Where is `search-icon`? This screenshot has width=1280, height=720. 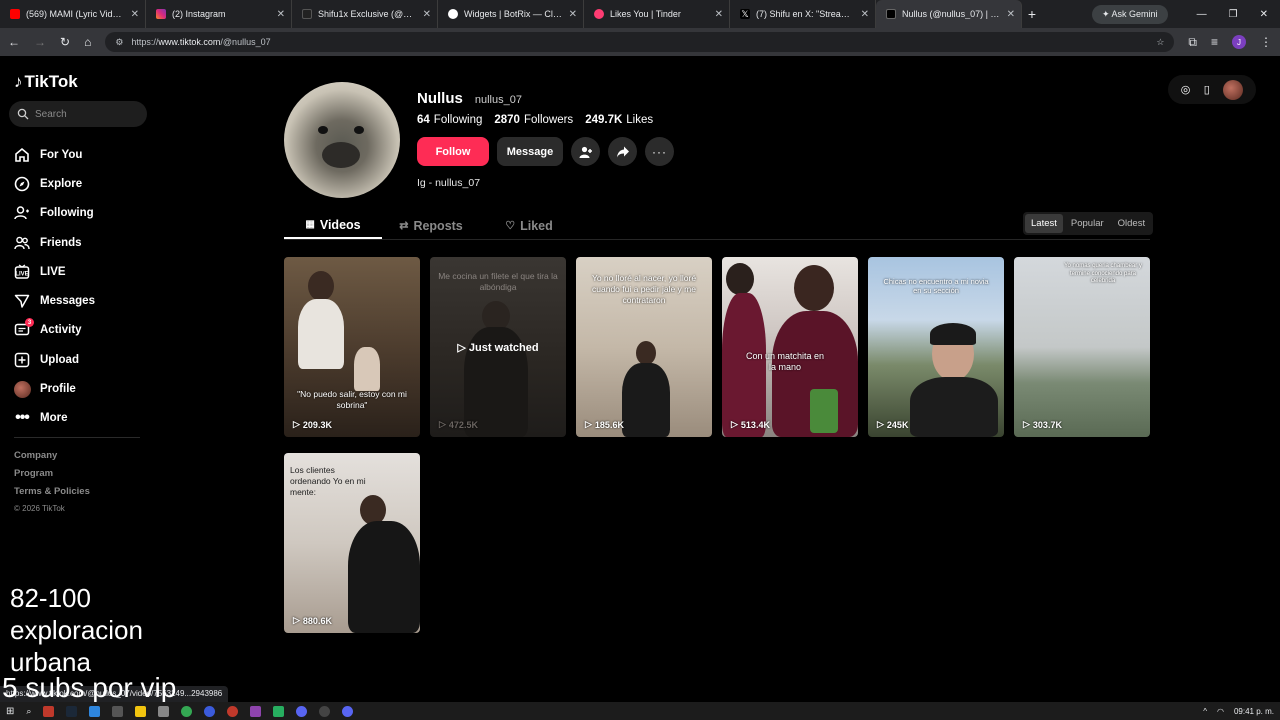 search-icon is located at coordinates (23, 114).